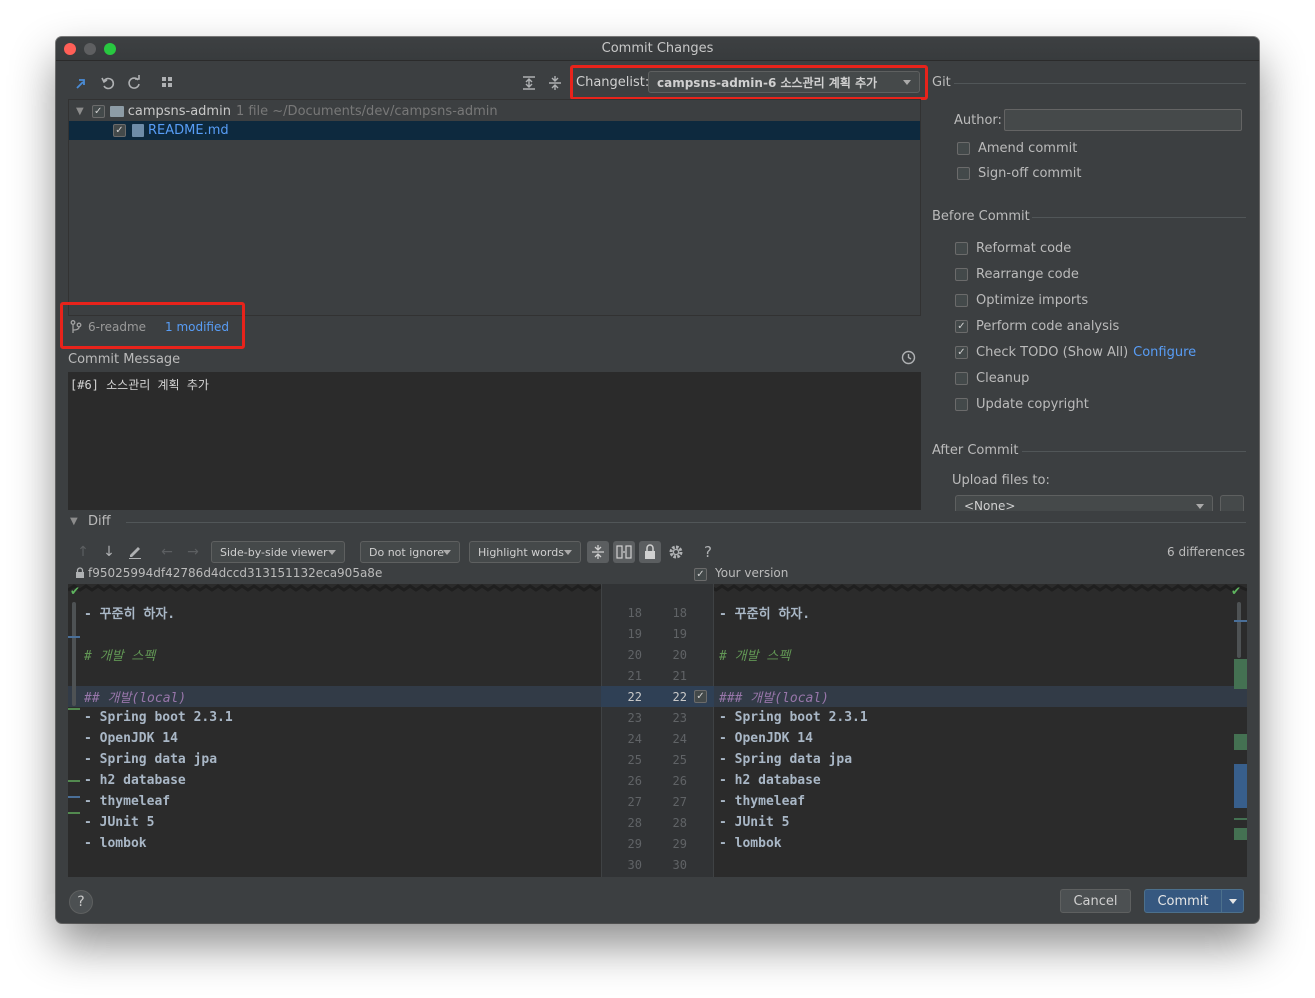 The image size is (1315, 998). What do you see at coordinates (82, 83) in the screenshot?
I see `move-changes-icon` at bounding box center [82, 83].